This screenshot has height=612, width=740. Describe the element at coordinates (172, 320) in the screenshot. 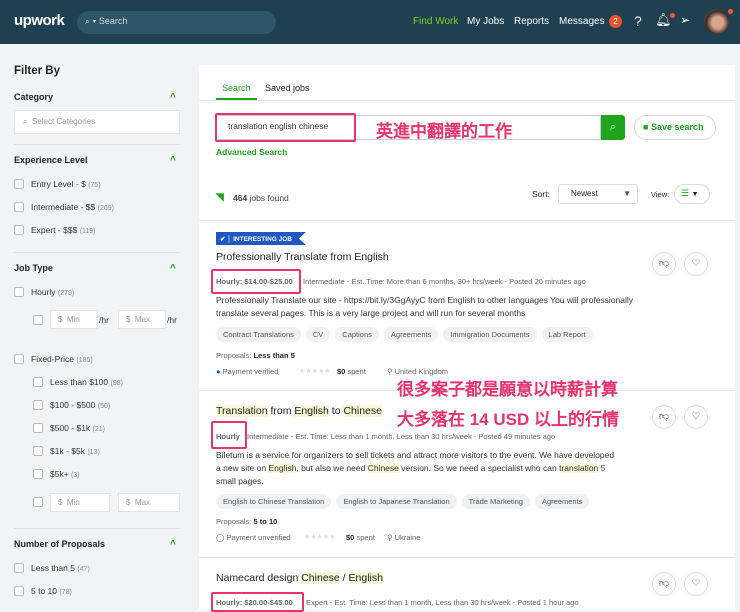

I see `per-hour-label: /hr` at that location.